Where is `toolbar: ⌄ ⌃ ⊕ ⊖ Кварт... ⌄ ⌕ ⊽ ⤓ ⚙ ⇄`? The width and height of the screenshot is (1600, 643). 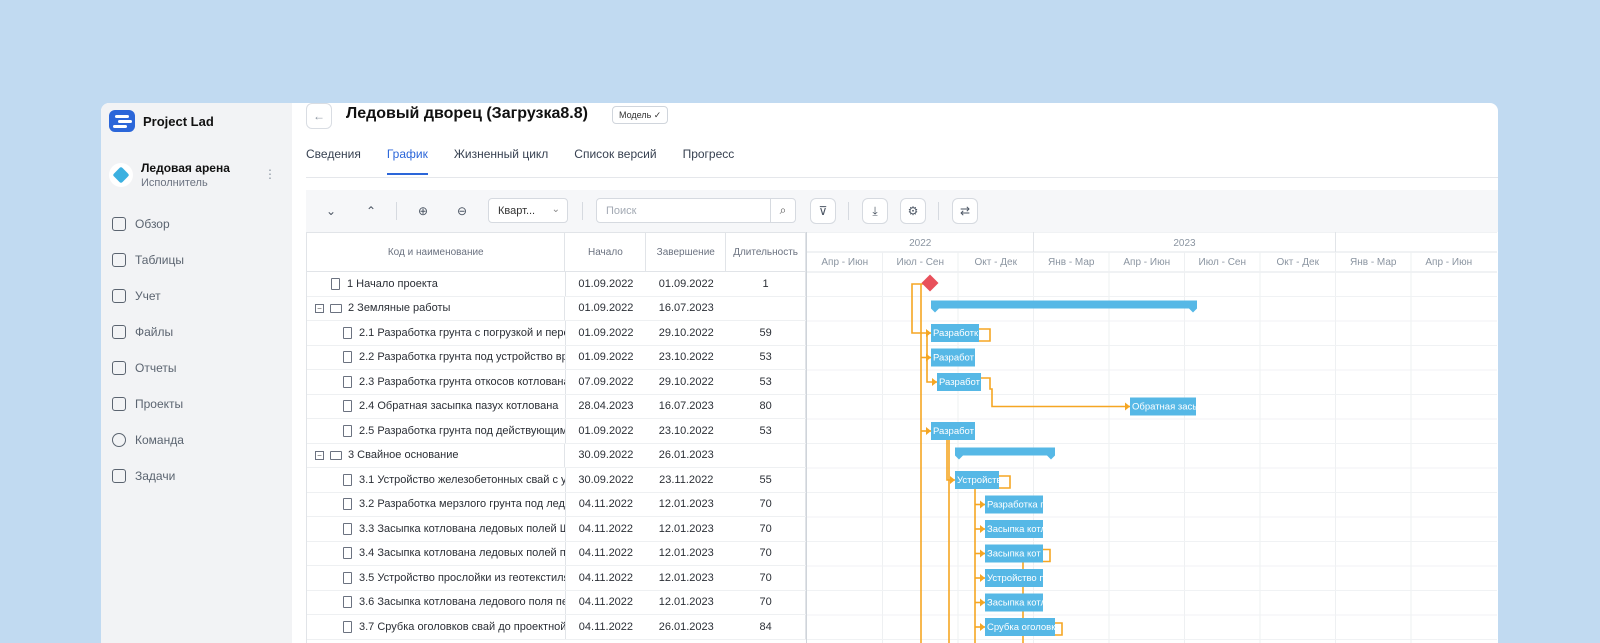 toolbar: ⌄ ⌃ ⊕ ⊖ Кварт... ⌄ ⌕ ⊽ ⤓ ⚙ ⇄ is located at coordinates (902, 211).